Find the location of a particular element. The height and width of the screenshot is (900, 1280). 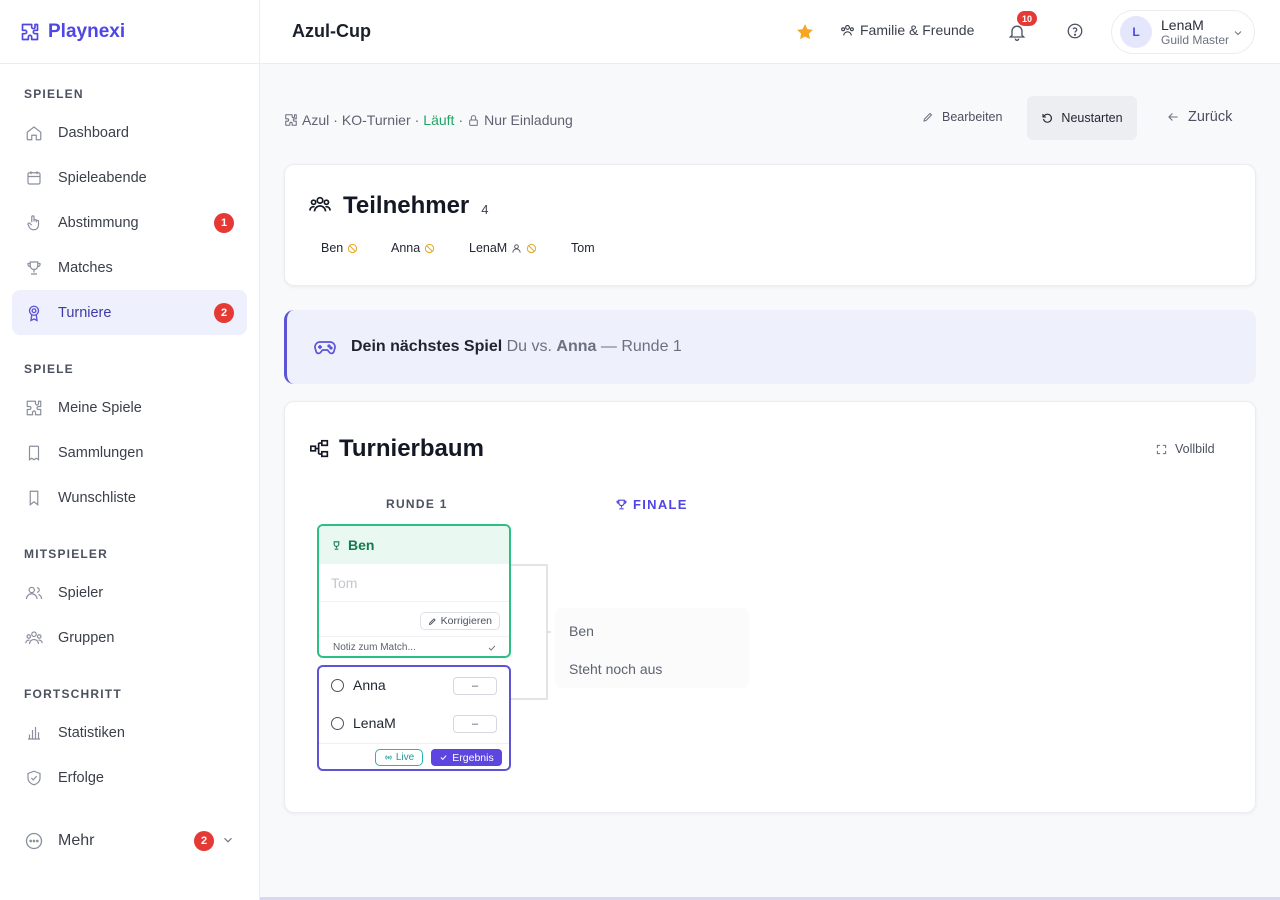

sidebar-item-abstimmung: Abstimmung 1 is located at coordinates (129, 222).